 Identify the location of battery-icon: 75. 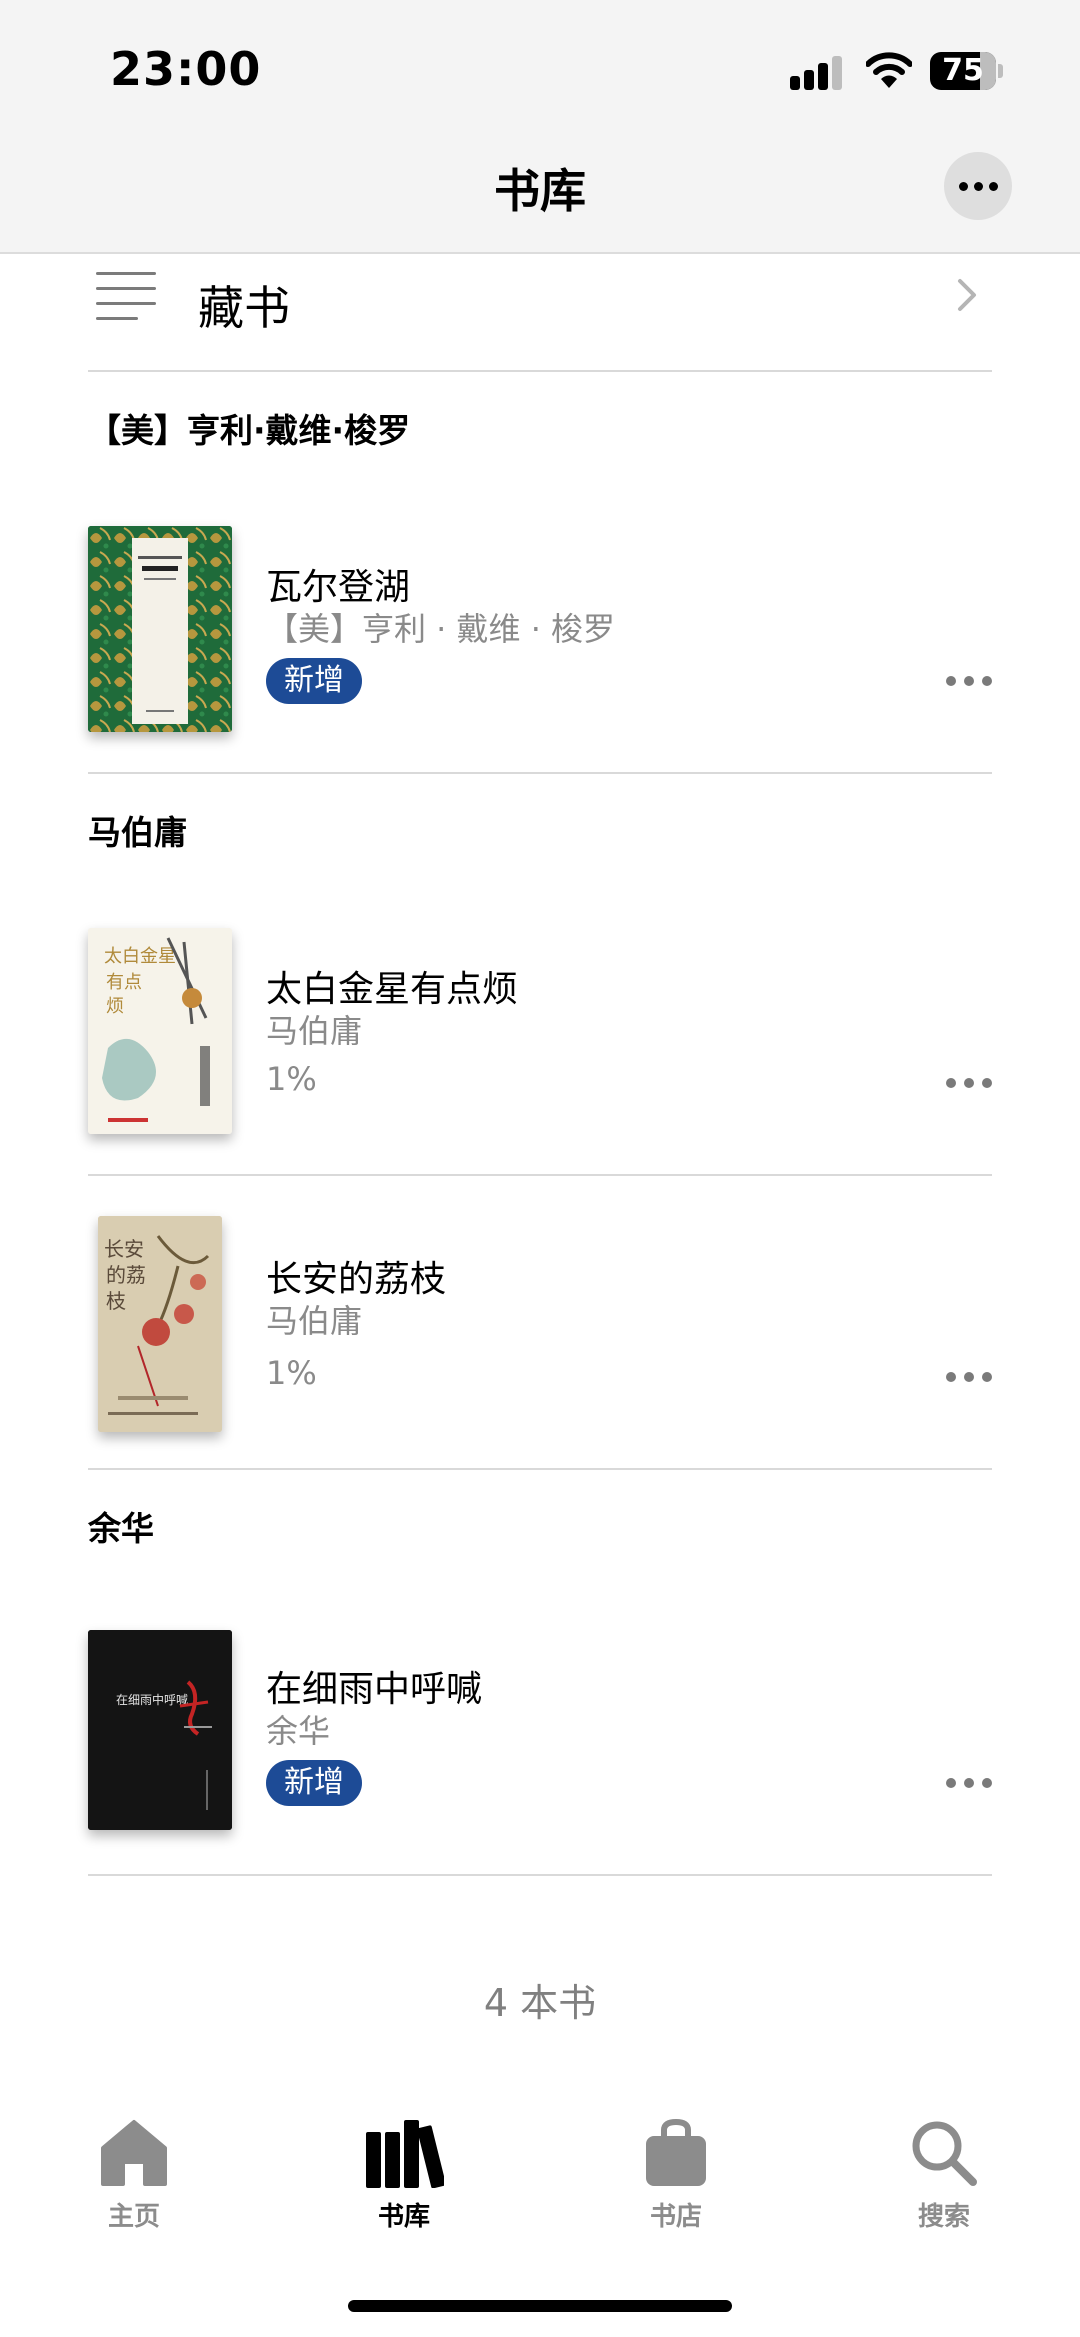
(967, 71).